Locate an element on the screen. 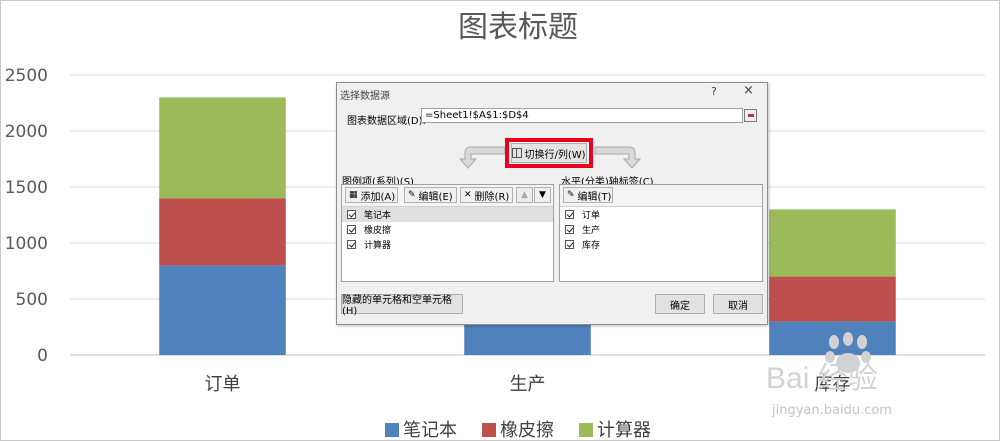 This screenshot has height=441, width=1000. move-up-button: ▲ is located at coordinates (524, 195).